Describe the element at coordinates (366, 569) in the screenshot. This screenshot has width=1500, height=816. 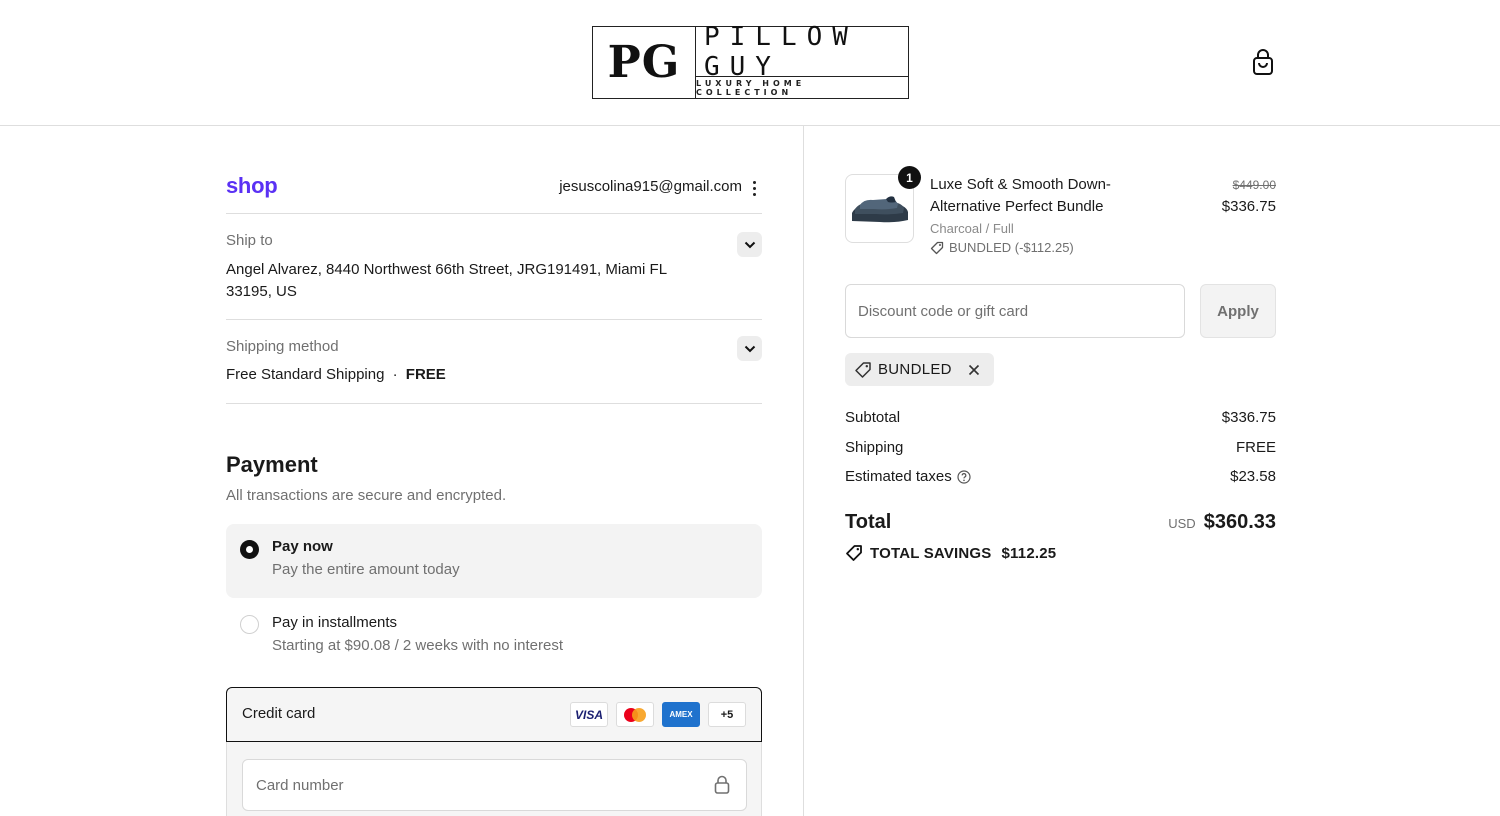
I see `pay-now-desc: Pay the entire amount today` at that location.